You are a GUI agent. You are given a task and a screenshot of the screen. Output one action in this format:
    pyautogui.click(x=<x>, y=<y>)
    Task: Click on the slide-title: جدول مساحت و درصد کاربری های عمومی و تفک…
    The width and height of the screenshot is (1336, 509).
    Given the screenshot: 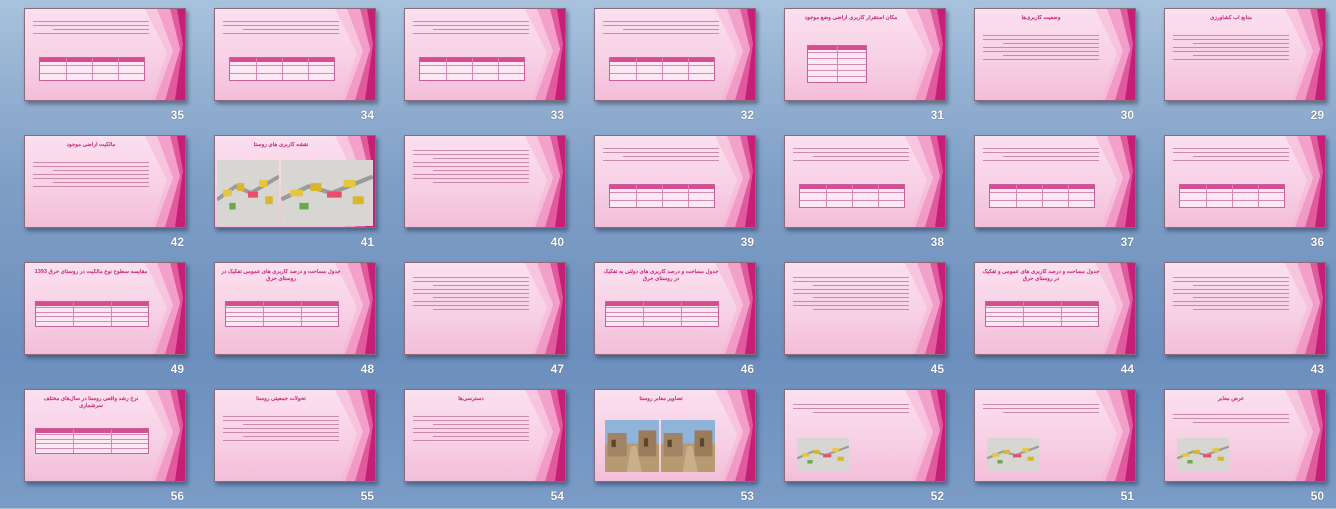 What is the action you would take?
    pyautogui.click(x=1041, y=275)
    